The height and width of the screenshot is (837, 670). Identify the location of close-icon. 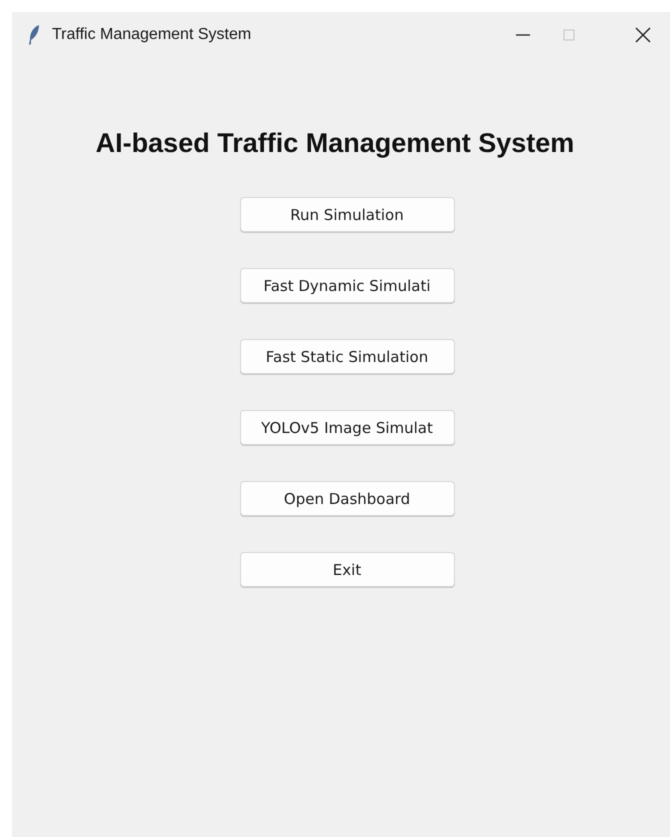
(643, 35).